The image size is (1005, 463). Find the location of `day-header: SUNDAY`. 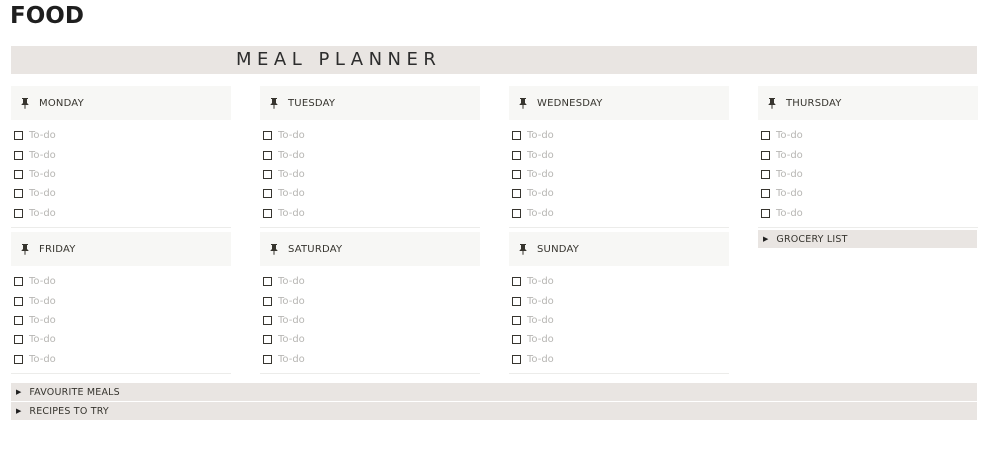

day-header: SUNDAY is located at coordinates (619, 249).